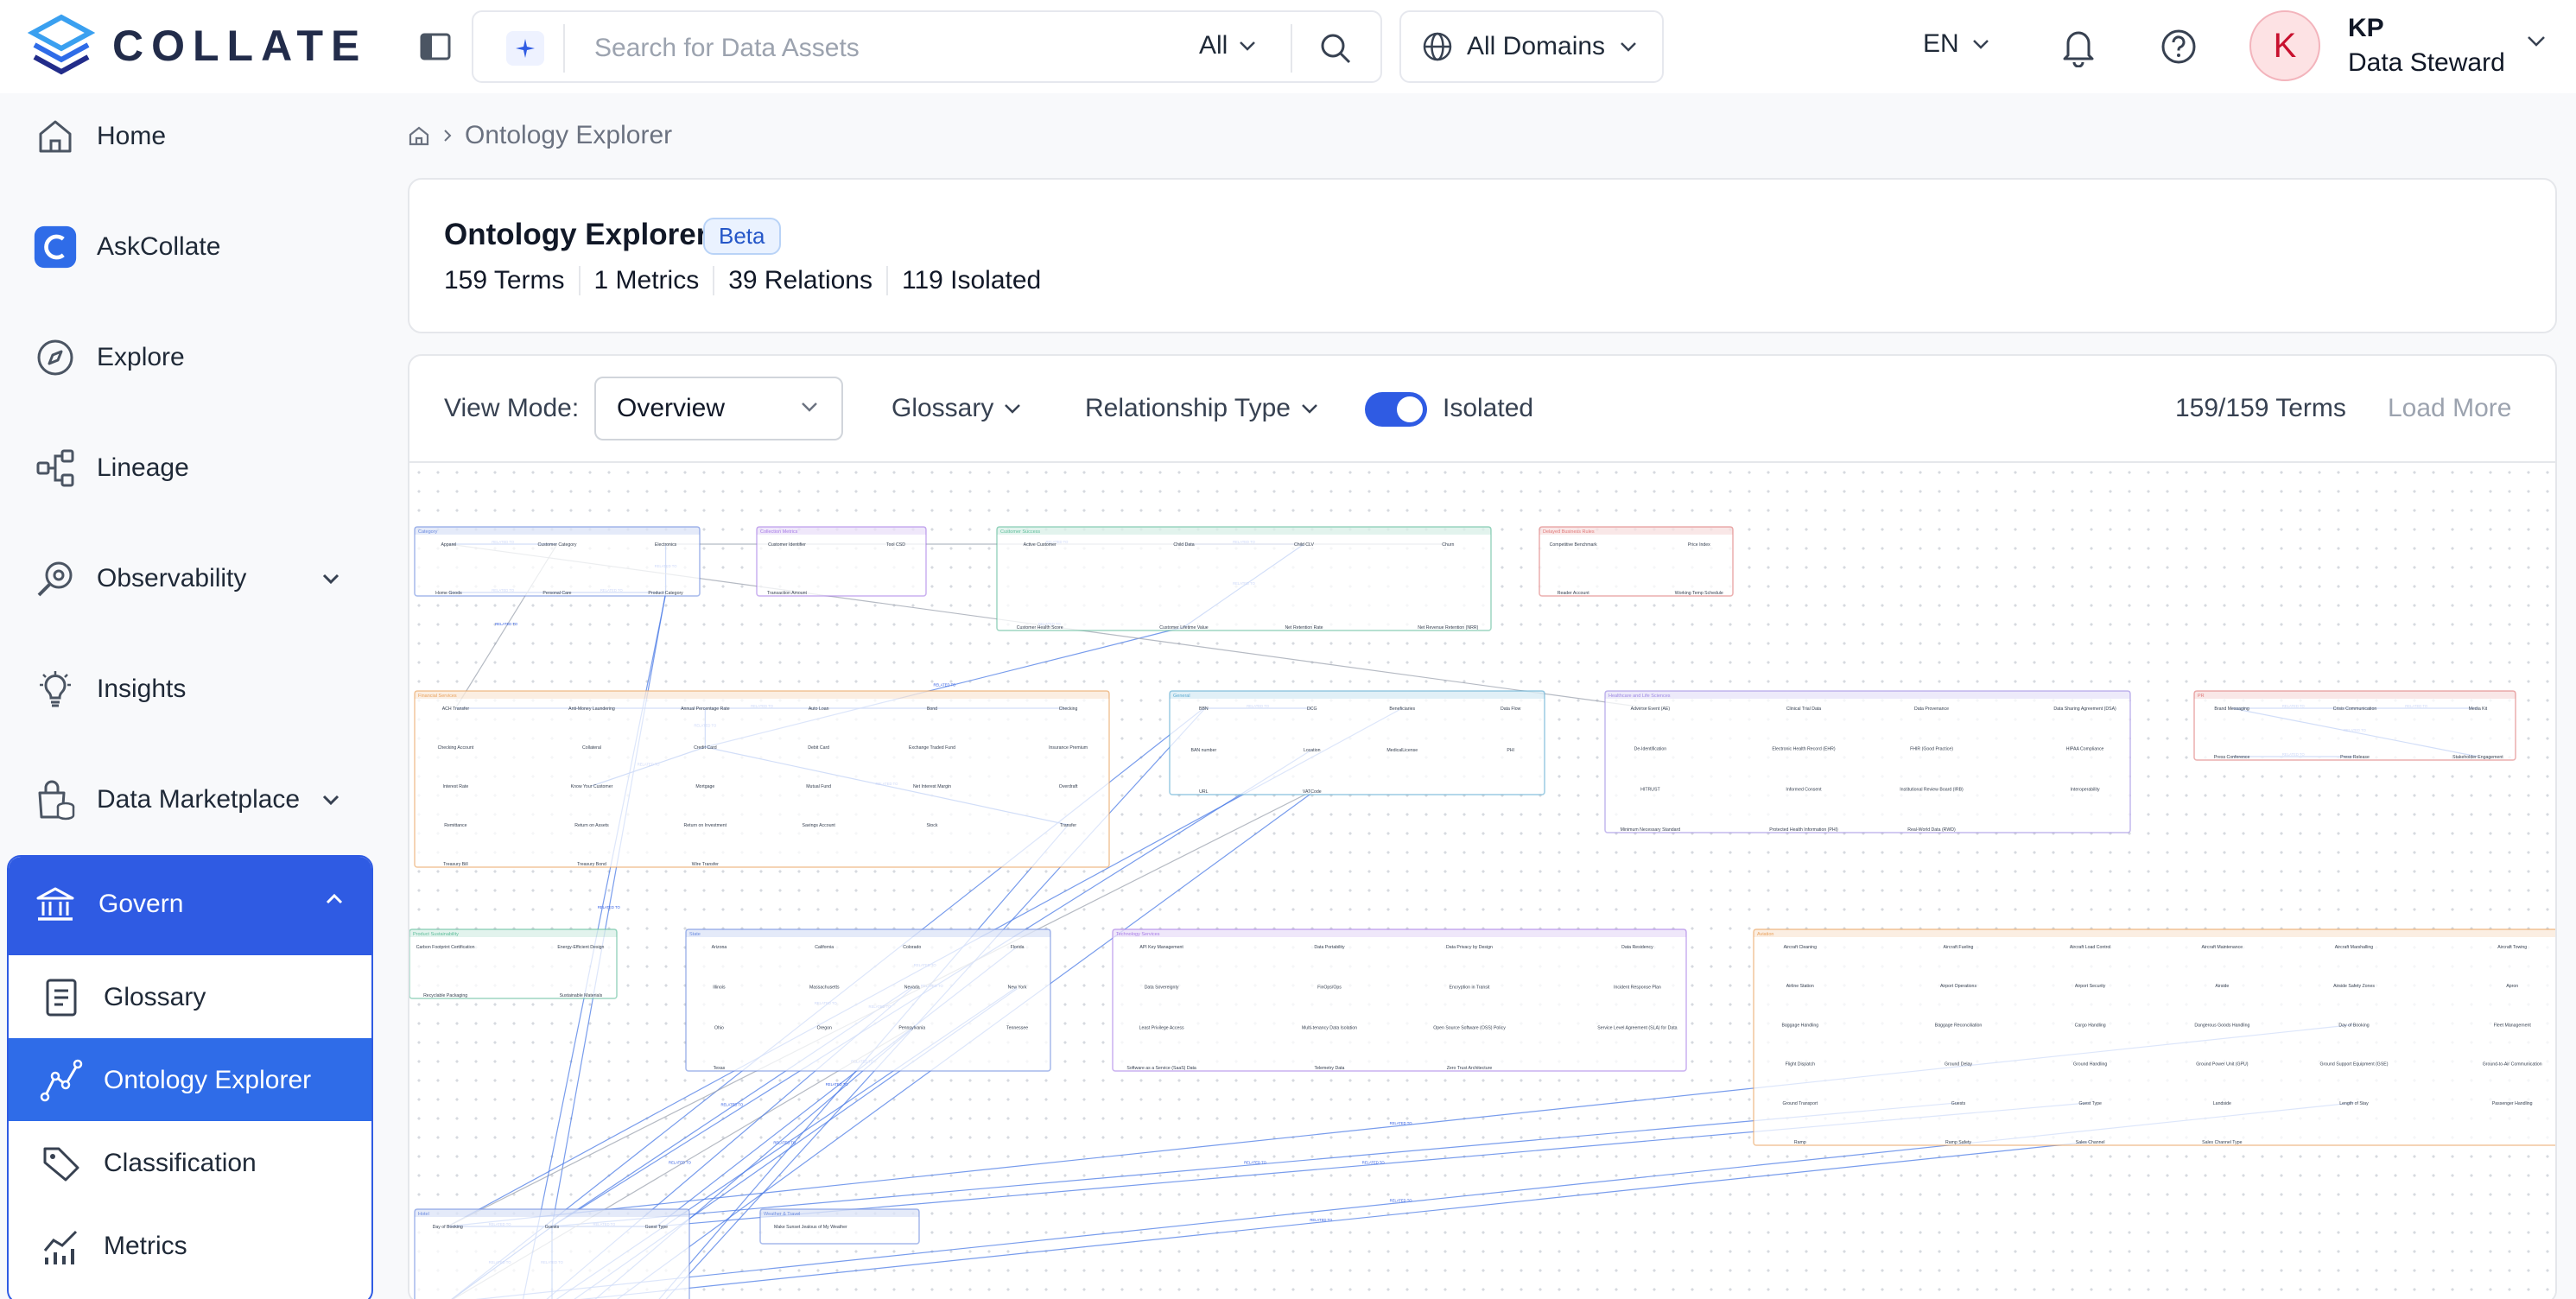 This screenshot has width=2576, height=1299. What do you see at coordinates (870, 48) in the screenshot?
I see `search-input` at bounding box center [870, 48].